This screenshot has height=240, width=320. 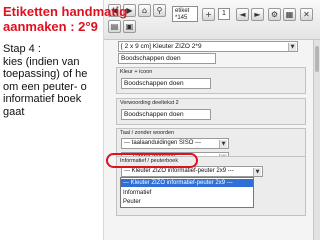 I want to click on dropdown-option: Peuter, so click(x=187, y=202).